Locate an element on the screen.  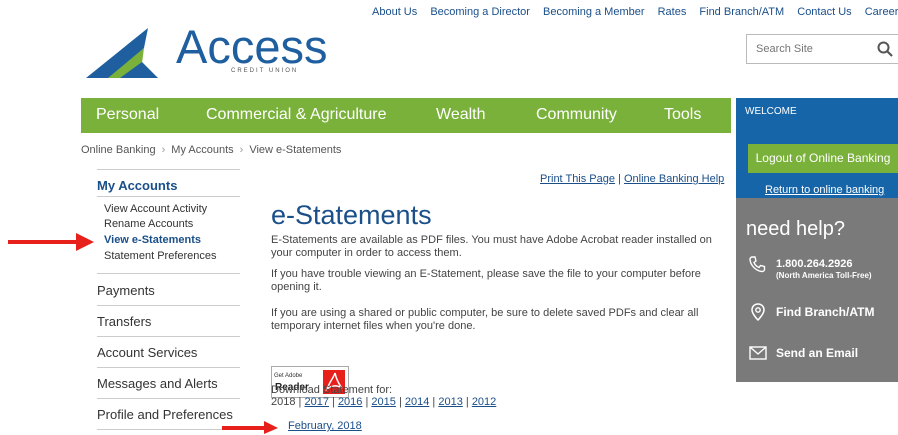
breadcrumb-online-banking: Online Banking is located at coordinates (118, 150).